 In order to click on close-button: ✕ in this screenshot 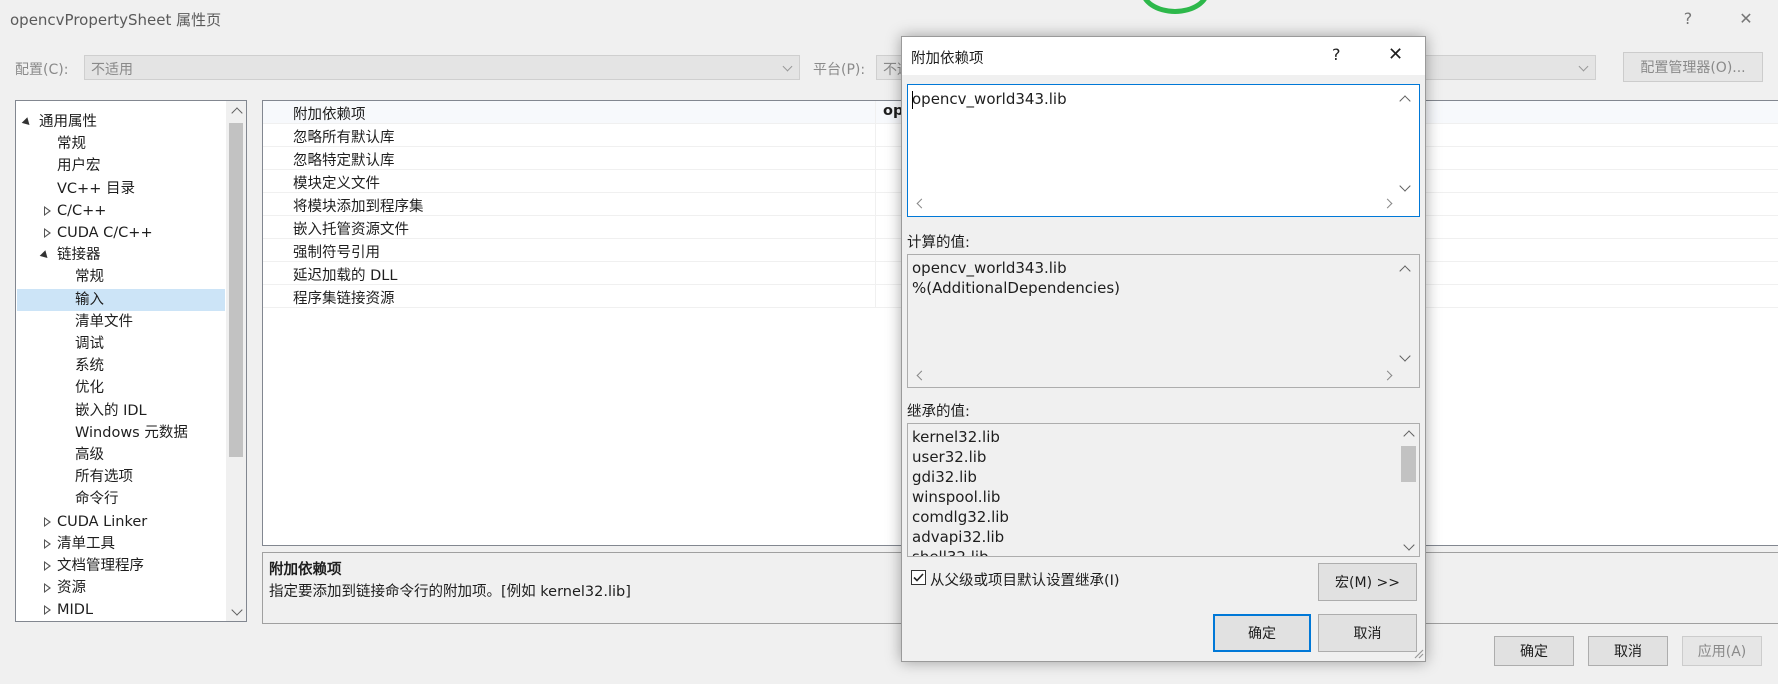, I will do `click(1746, 18)`.